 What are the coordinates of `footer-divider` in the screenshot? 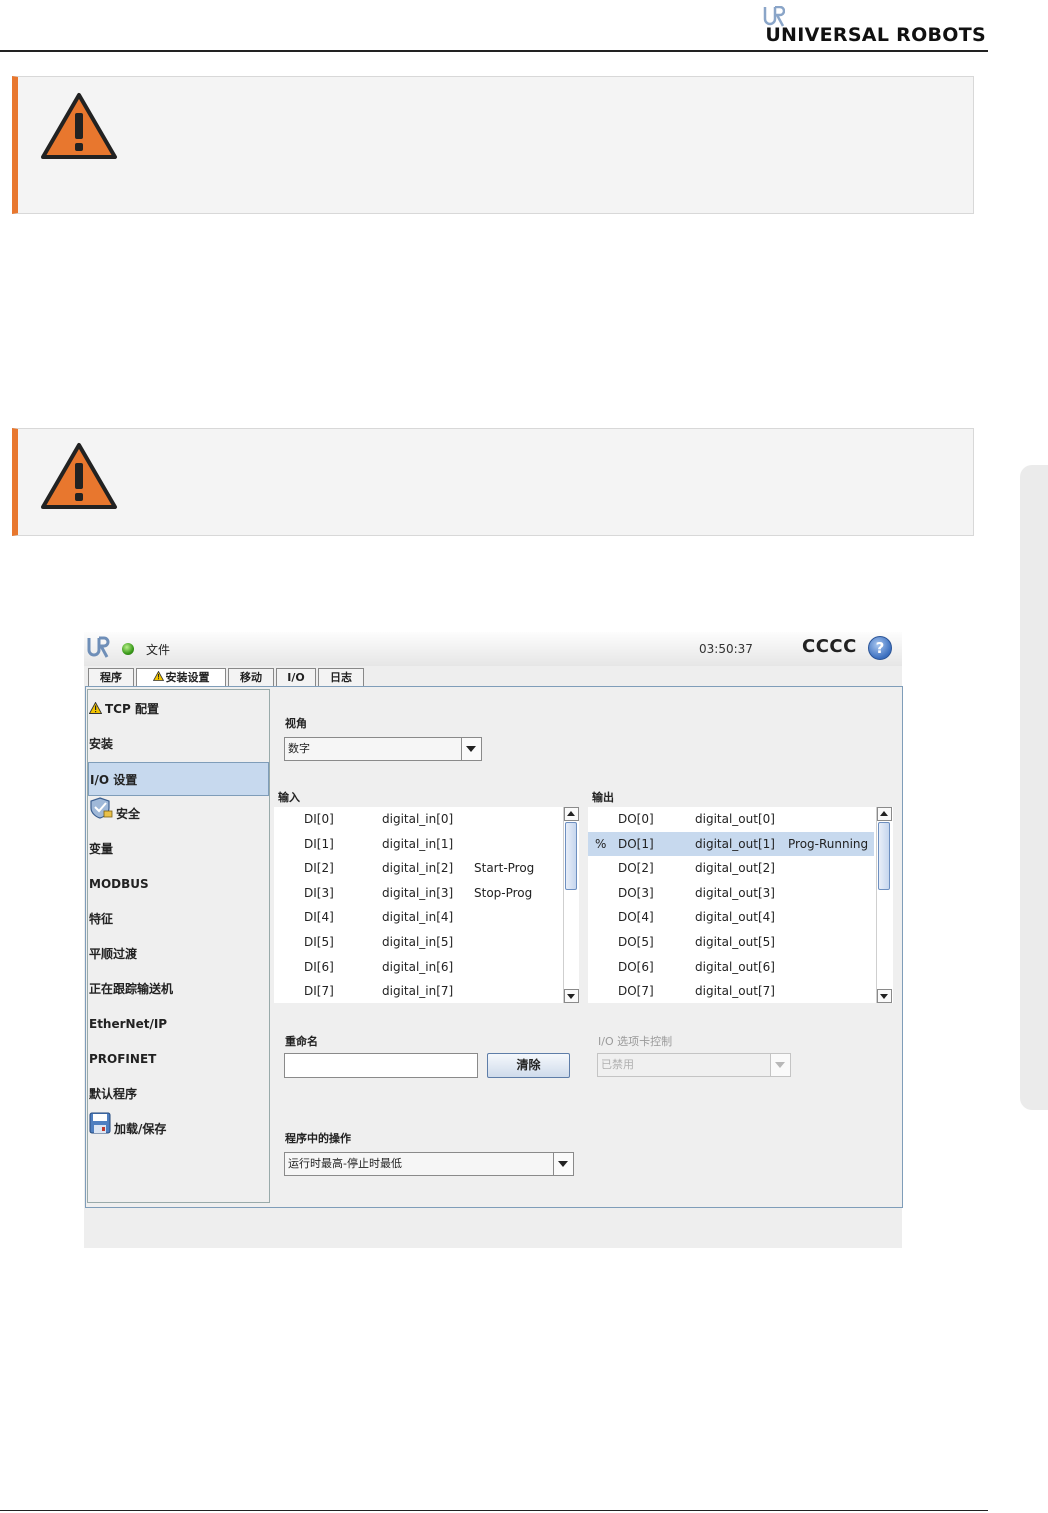 It's located at (494, 1510).